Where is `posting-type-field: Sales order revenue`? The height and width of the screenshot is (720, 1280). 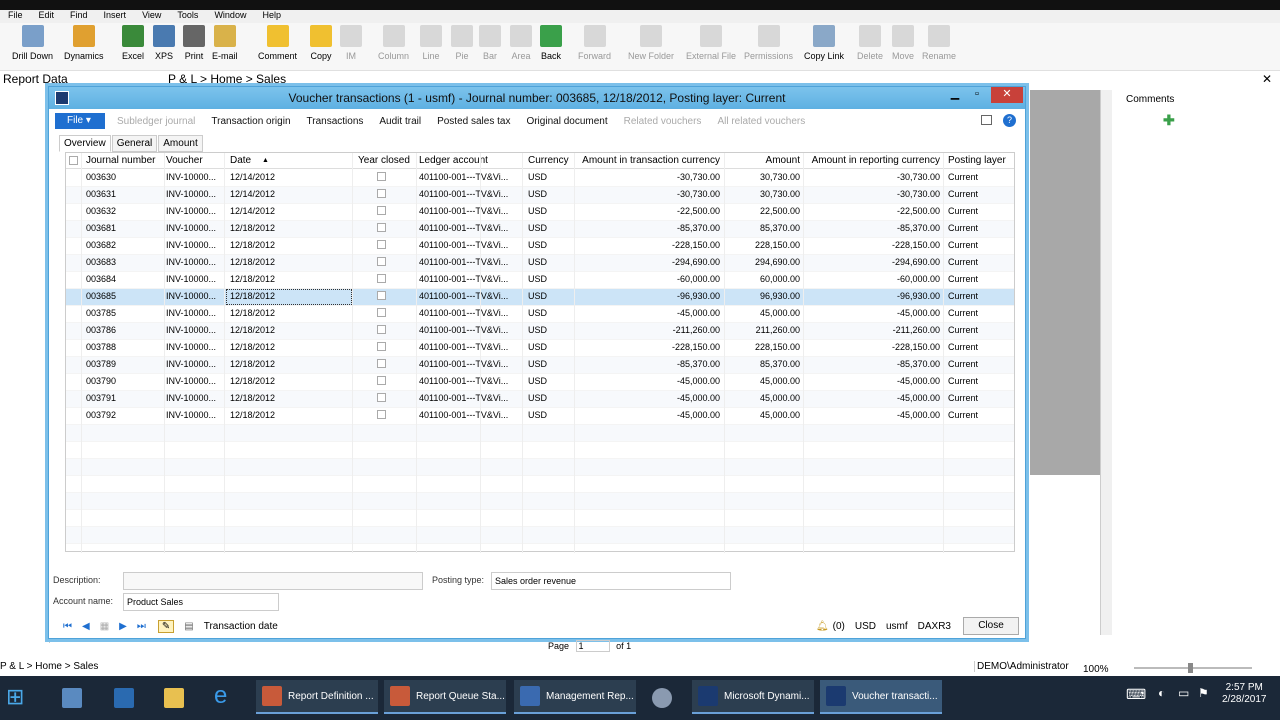
posting-type-field: Sales order revenue is located at coordinates (611, 581).